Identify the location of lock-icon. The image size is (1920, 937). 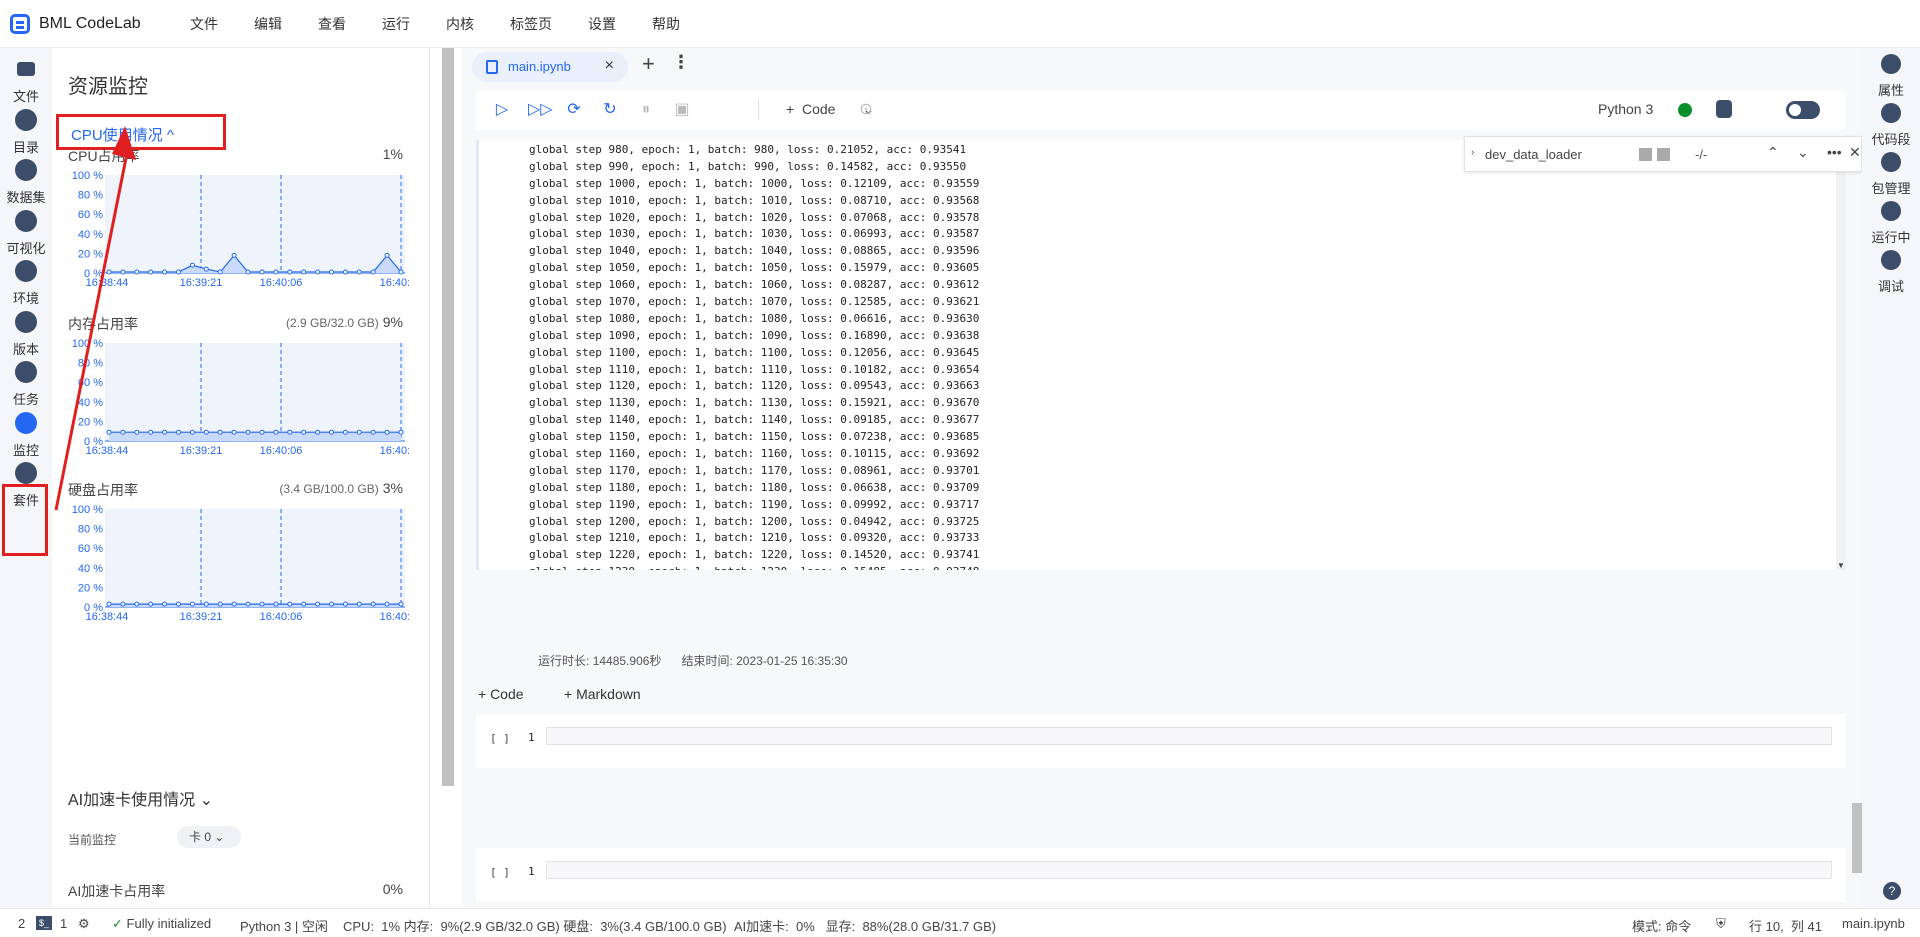
(1724, 109).